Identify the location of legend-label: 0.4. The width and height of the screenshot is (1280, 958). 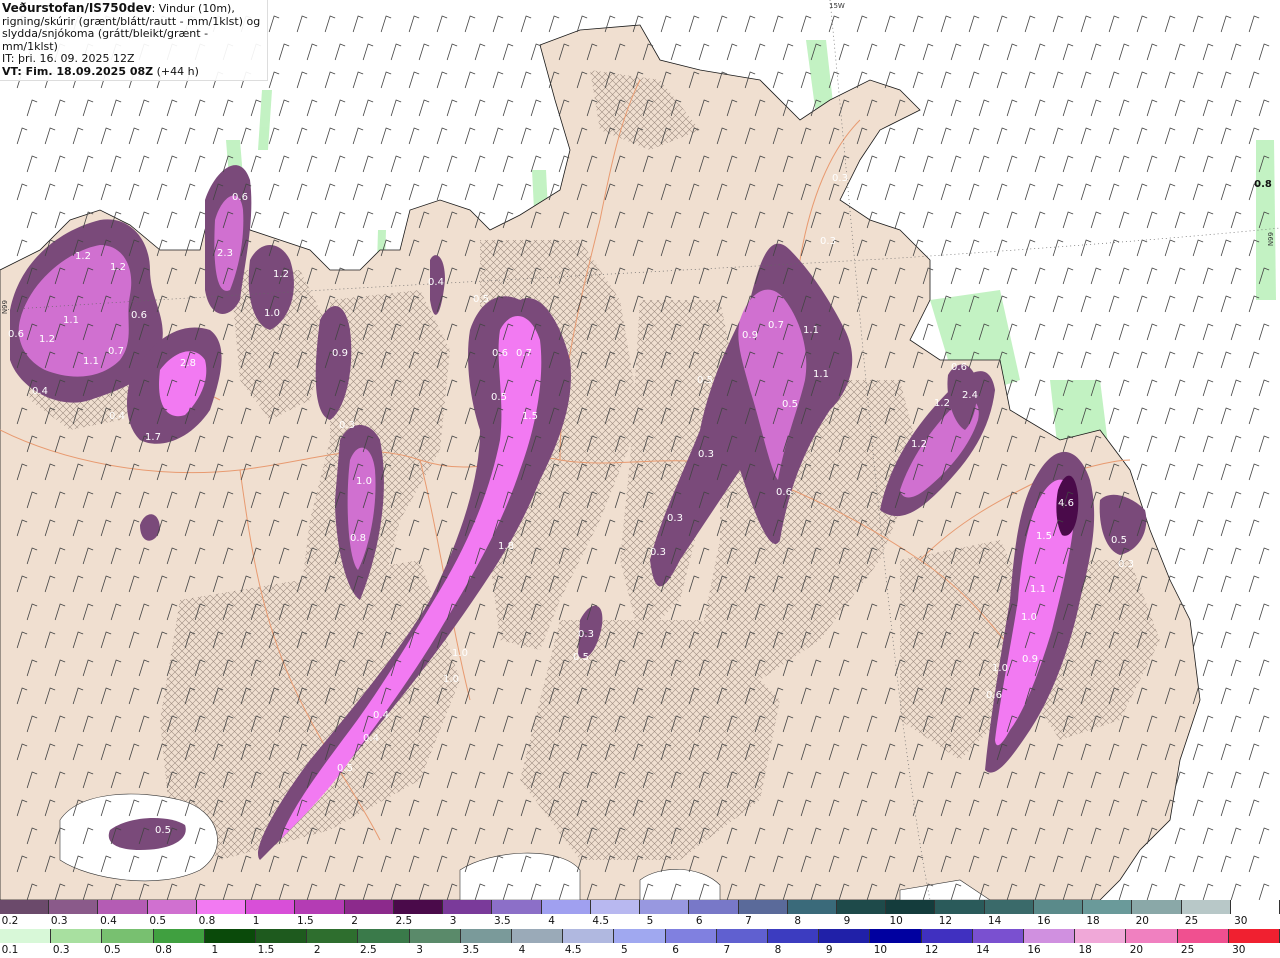
(108, 921).